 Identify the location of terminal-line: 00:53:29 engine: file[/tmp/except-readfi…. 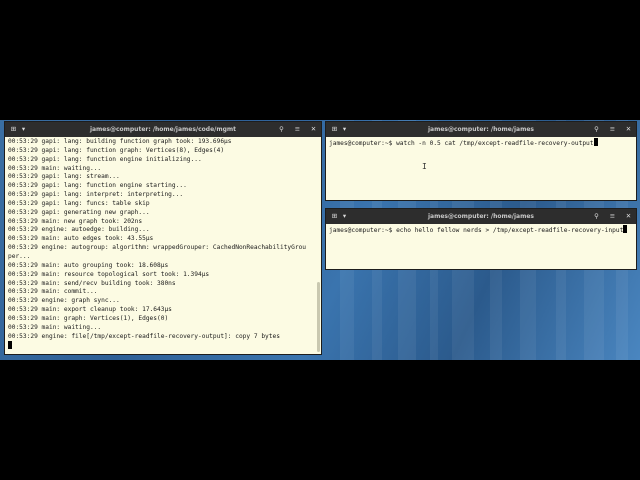
(144, 336).